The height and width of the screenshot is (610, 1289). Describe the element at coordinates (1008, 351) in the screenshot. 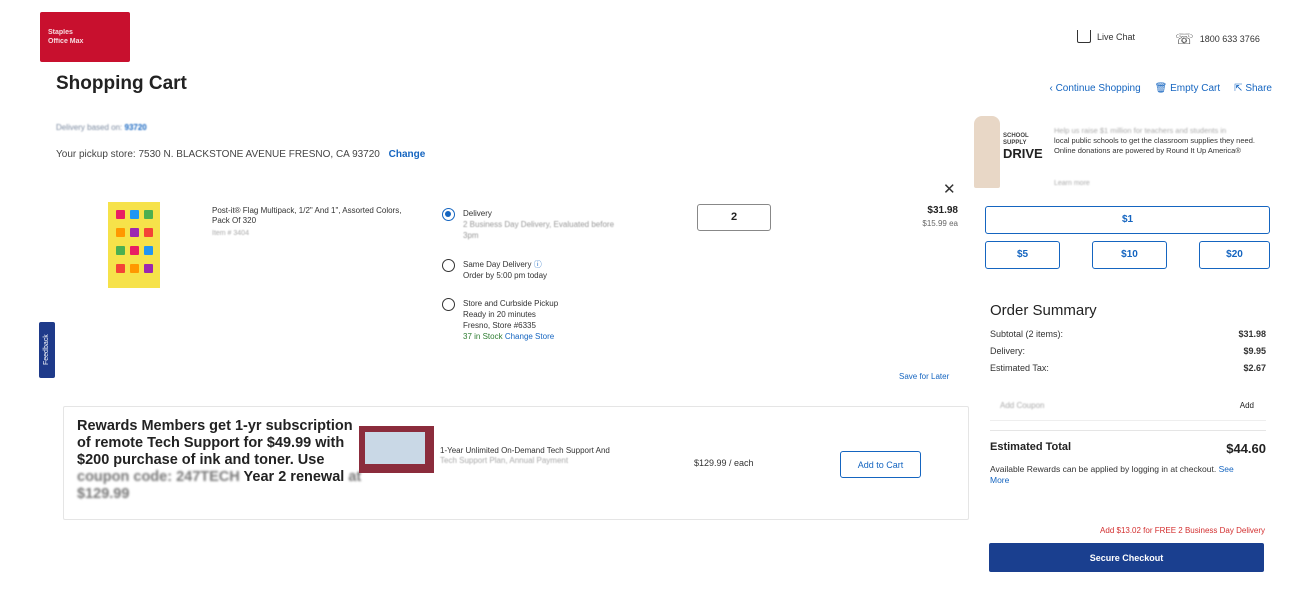

I see `delivery-label: Delivery:` at that location.